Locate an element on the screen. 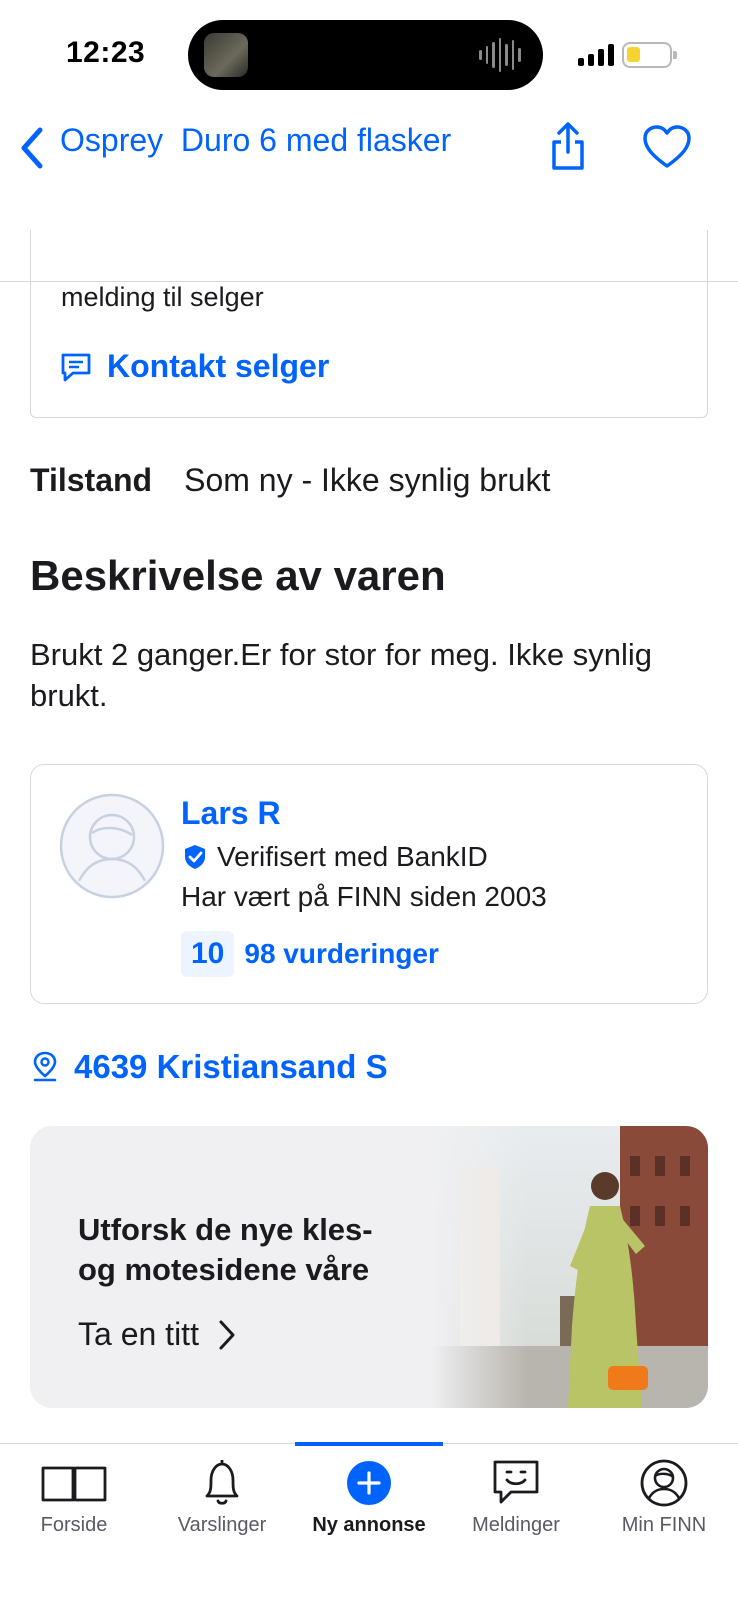  tab-varslinger: Varslinger is located at coordinates (222, 1494).